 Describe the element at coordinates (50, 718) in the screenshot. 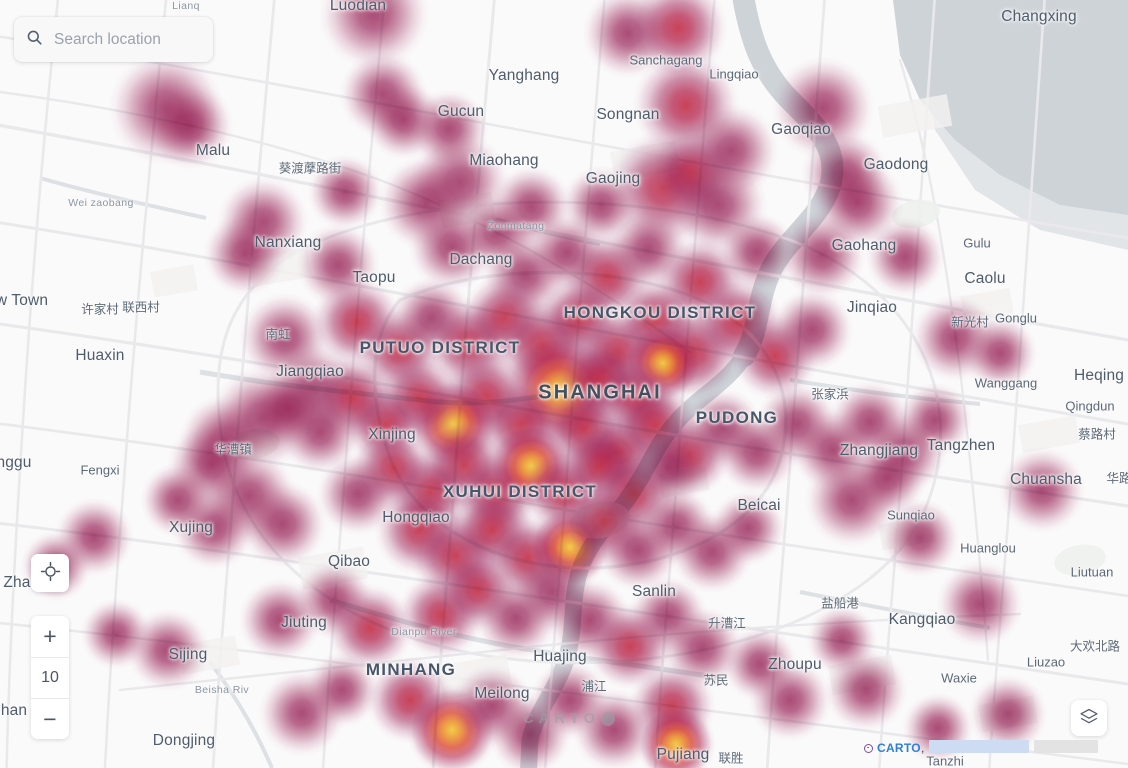

I see `zoom-out-button: −` at that location.